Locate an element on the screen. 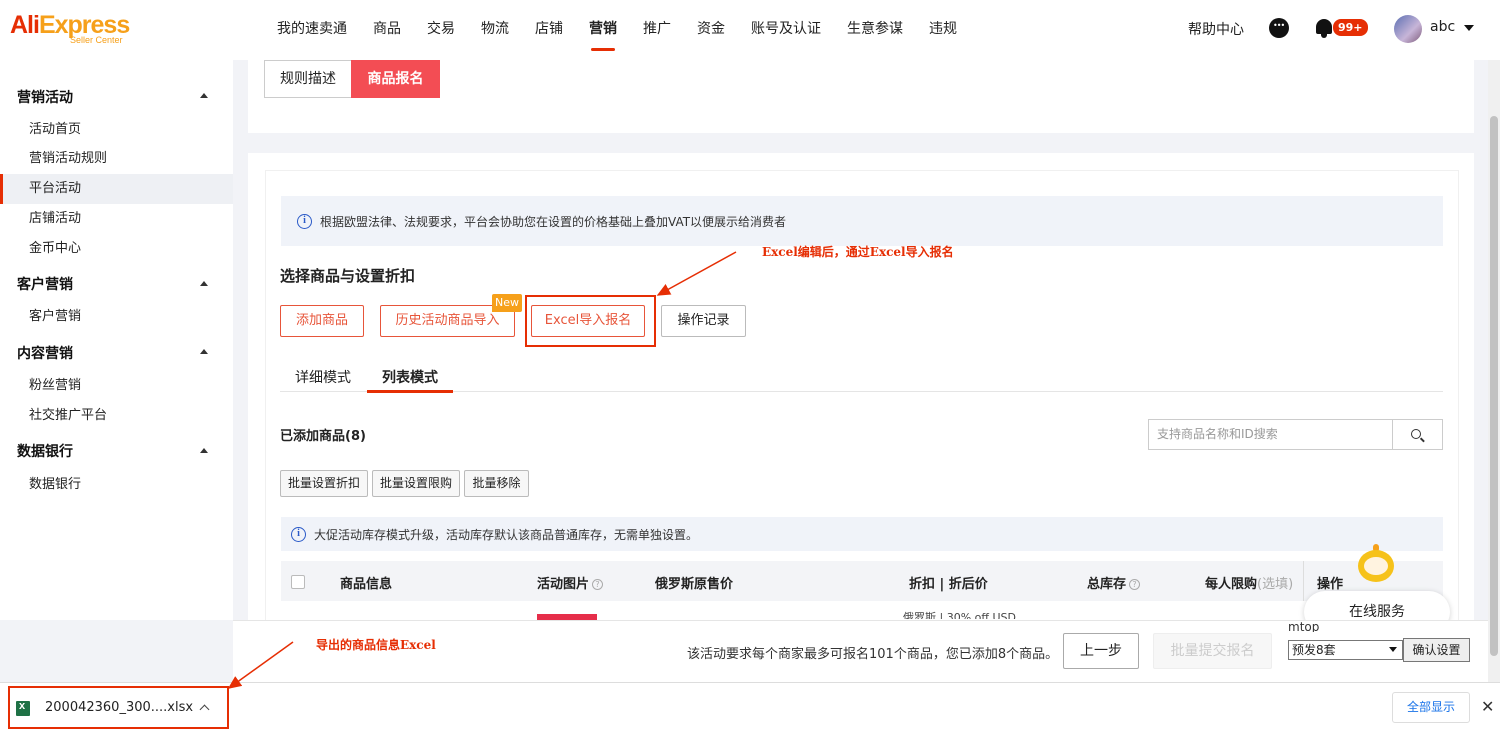  stock-notice: i 大促活动库存模式升级，活动库存默认该商品普通库存，无需单独设置。 is located at coordinates (862, 534).